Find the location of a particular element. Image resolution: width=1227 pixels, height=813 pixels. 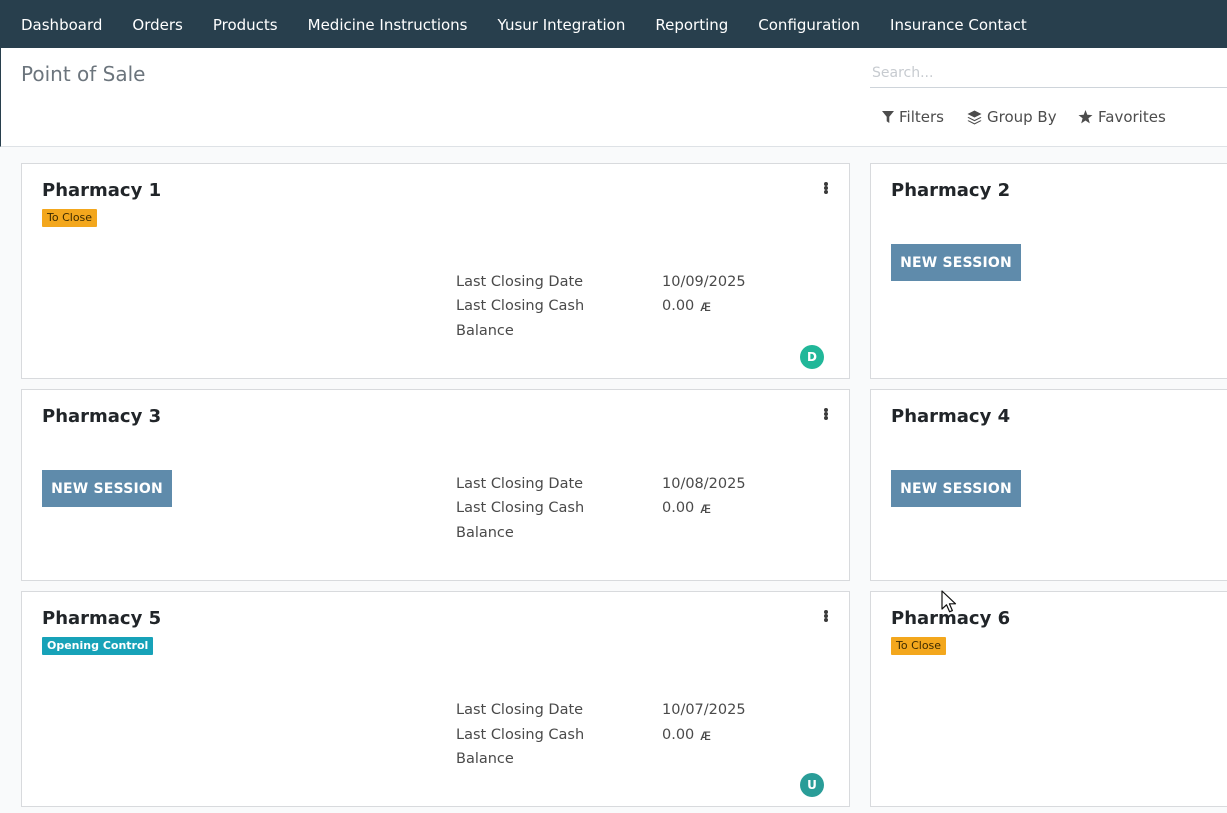

nav-item-yusur-integration: Yusur Integration is located at coordinates (562, 24).